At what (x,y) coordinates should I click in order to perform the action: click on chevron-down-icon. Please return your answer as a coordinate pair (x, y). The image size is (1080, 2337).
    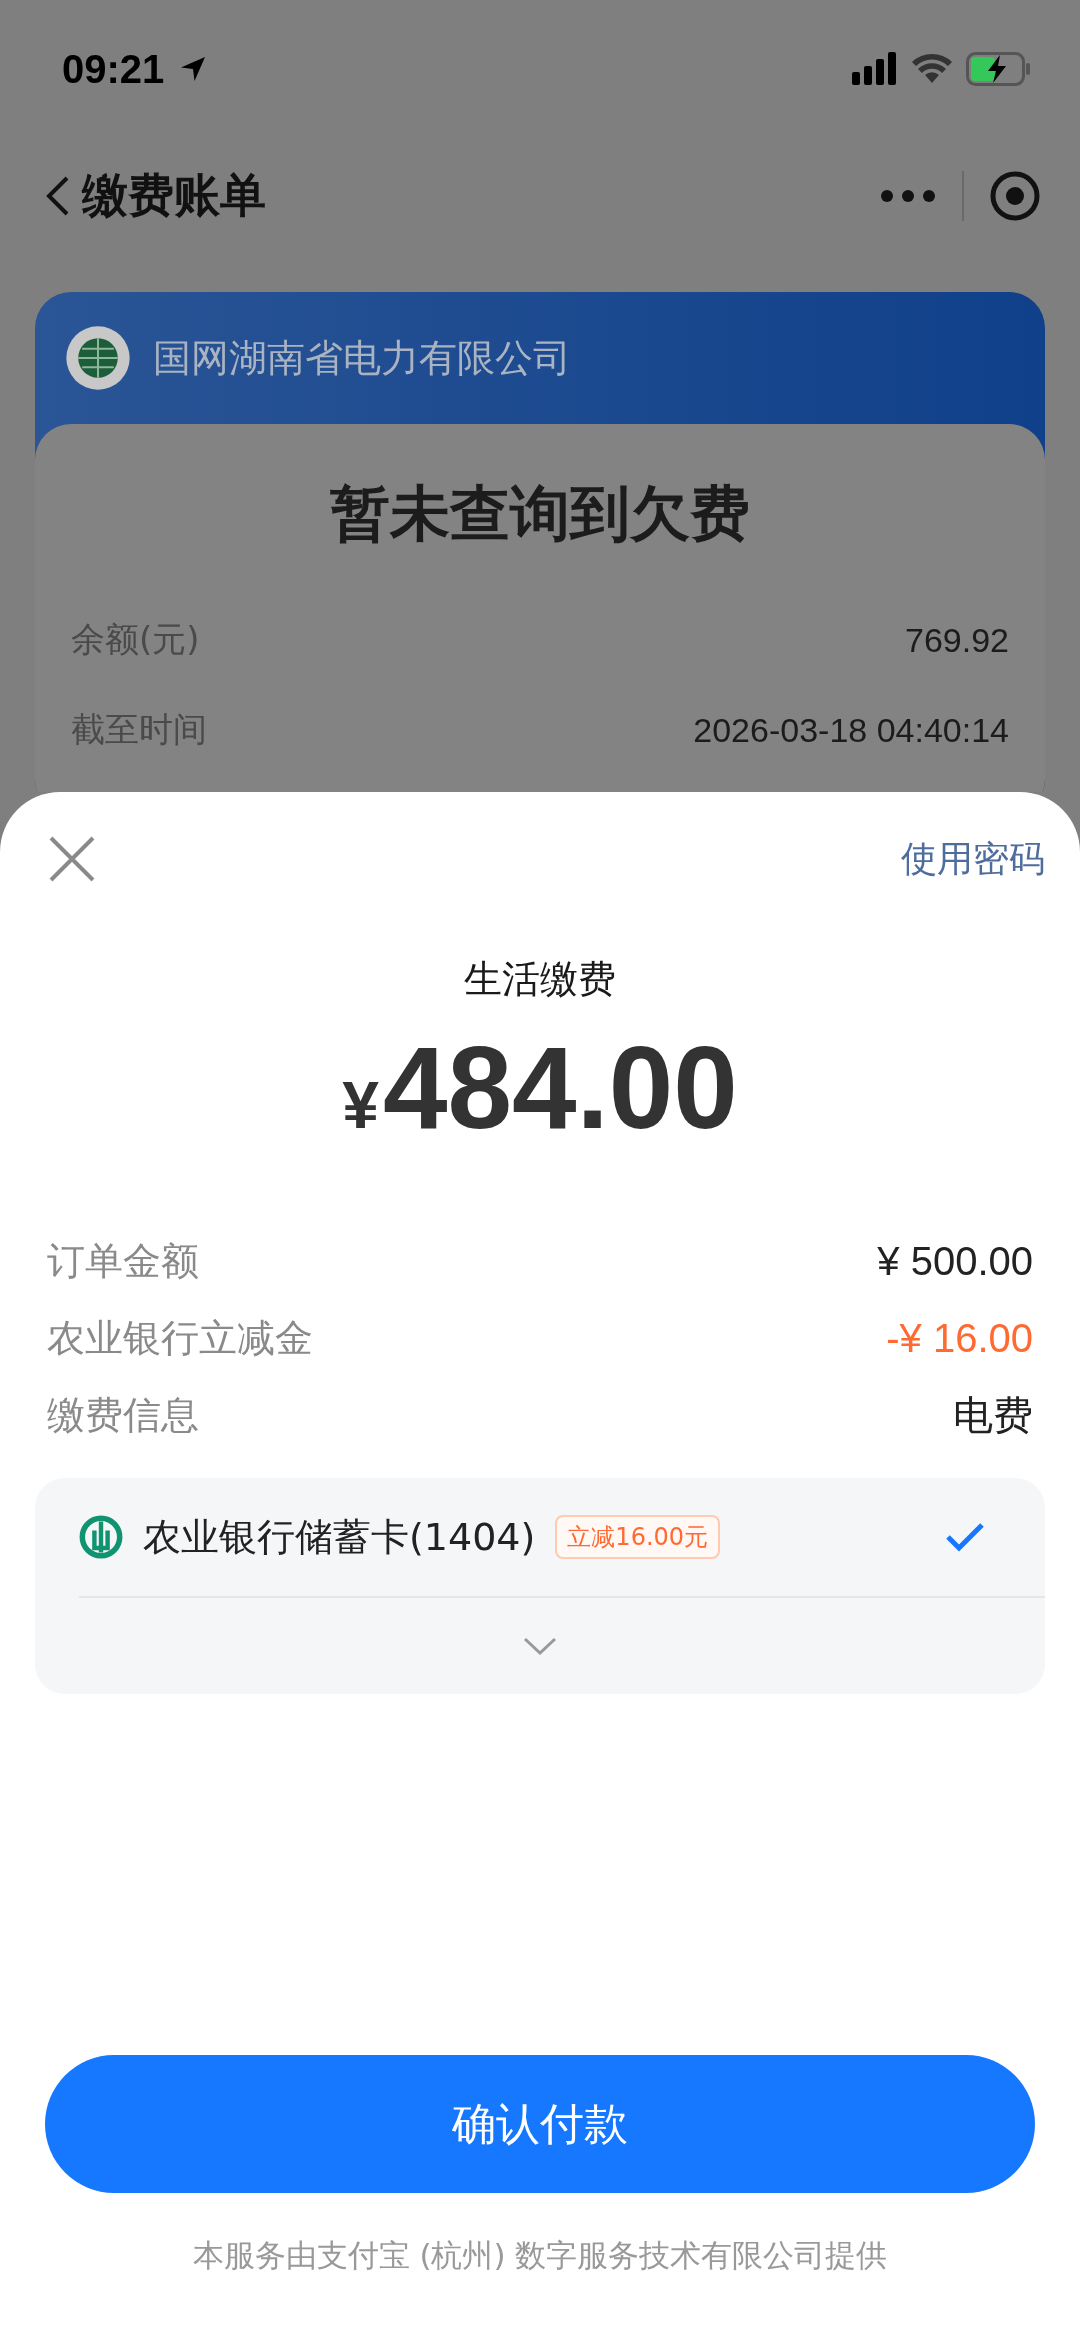
    Looking at the image, I should click on (540, 1646).